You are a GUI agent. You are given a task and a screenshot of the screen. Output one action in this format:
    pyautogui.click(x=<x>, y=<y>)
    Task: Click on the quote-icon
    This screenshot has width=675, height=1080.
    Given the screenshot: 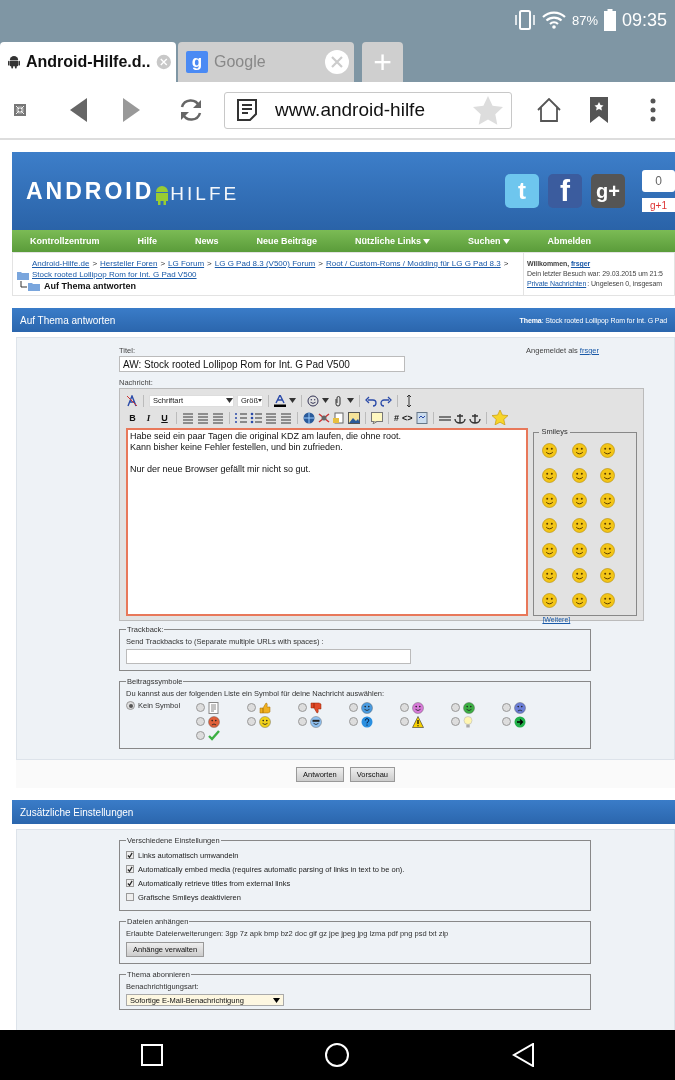 What is the action you would take?
    pyautogui.click(x=377, y=417)
    